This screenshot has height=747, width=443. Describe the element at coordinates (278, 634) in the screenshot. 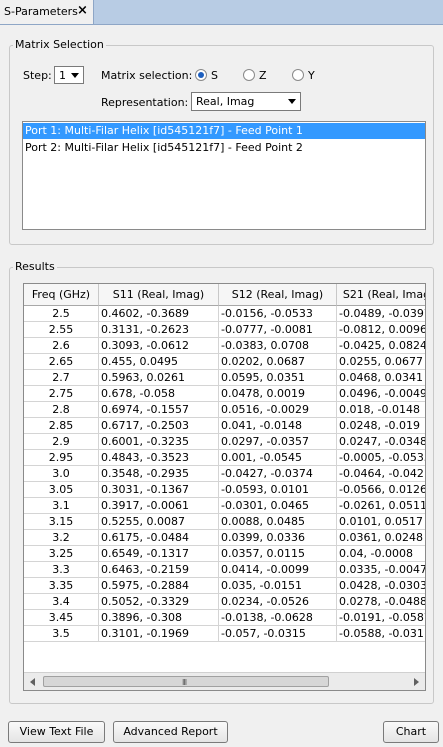

I see `table-cell: -0.057, -0.0315` at that location.